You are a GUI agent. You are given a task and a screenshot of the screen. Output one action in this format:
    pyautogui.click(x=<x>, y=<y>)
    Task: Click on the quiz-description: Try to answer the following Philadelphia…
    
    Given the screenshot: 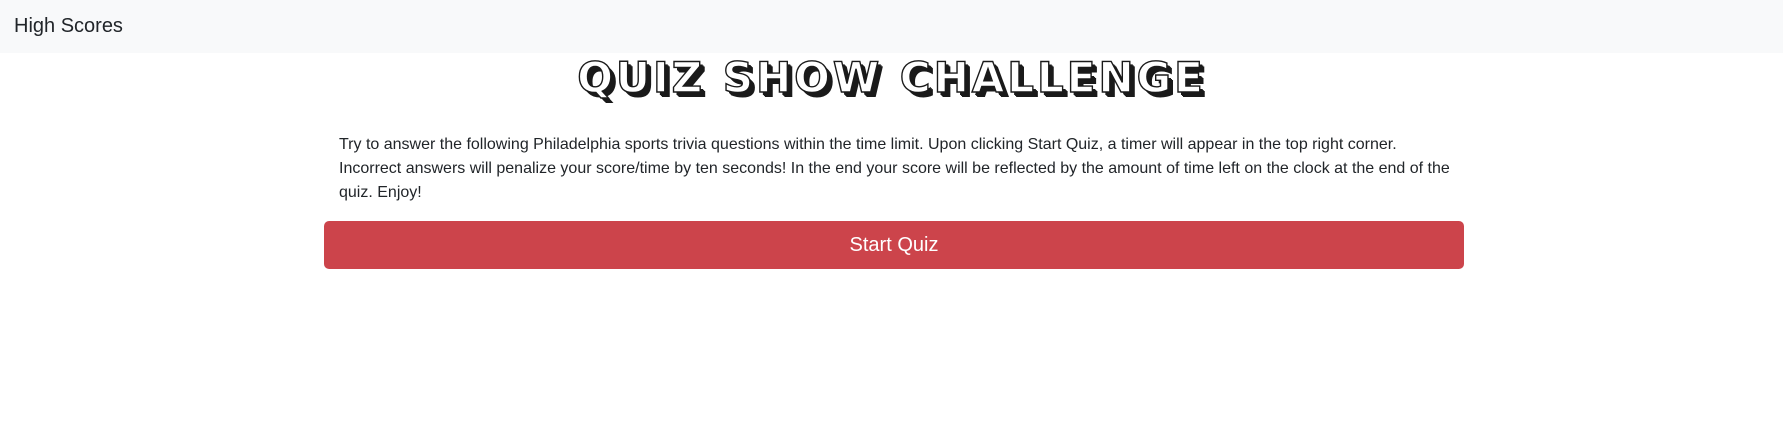 What is the action you would take?
    pyautogui.click(x=894, y=168)
    